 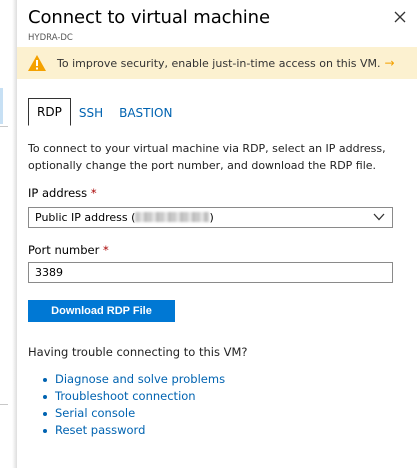 I want to click on ip-select-value-suffix: ), so click(x=211, y=217).